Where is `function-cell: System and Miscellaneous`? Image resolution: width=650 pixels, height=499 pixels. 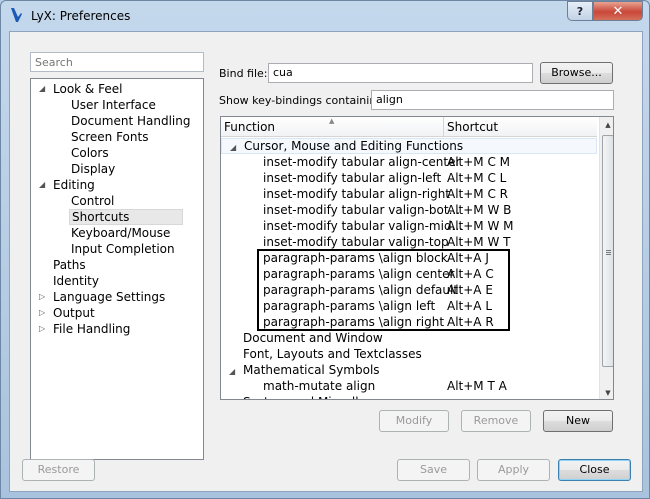
function-cell: System and Miscellaneous is located at coordinates (322, 396).